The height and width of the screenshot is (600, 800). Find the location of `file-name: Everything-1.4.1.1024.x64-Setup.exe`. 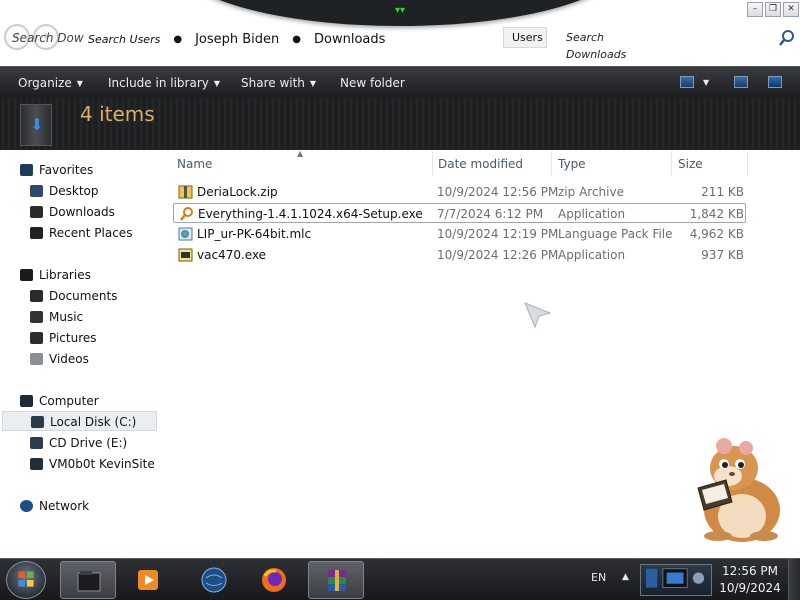

file-name: Everything-1.4.1.1024.x64-Setup.exe is located at coordinates (310, 214).